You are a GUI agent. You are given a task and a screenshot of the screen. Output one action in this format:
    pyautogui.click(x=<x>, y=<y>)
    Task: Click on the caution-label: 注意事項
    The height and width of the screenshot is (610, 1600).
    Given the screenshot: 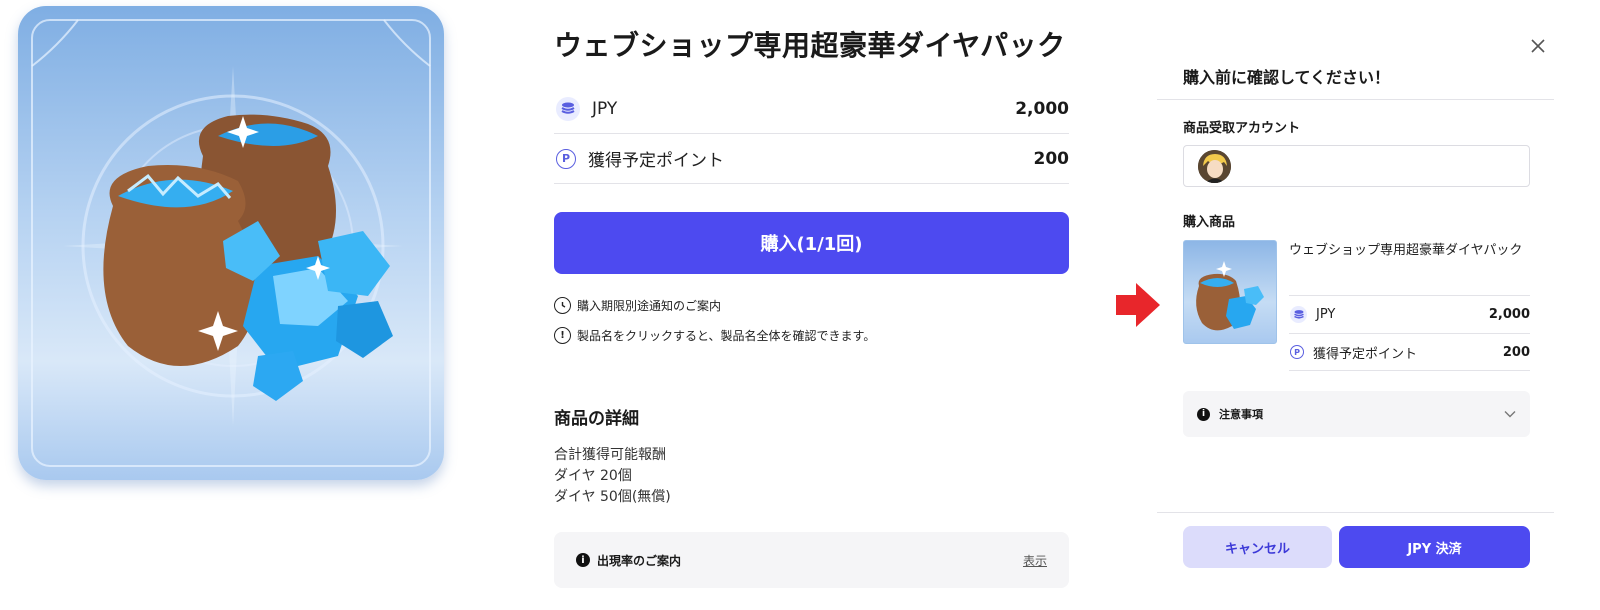 What is the action you would take?
    pyautogui.click(x=1241, y=414)
    